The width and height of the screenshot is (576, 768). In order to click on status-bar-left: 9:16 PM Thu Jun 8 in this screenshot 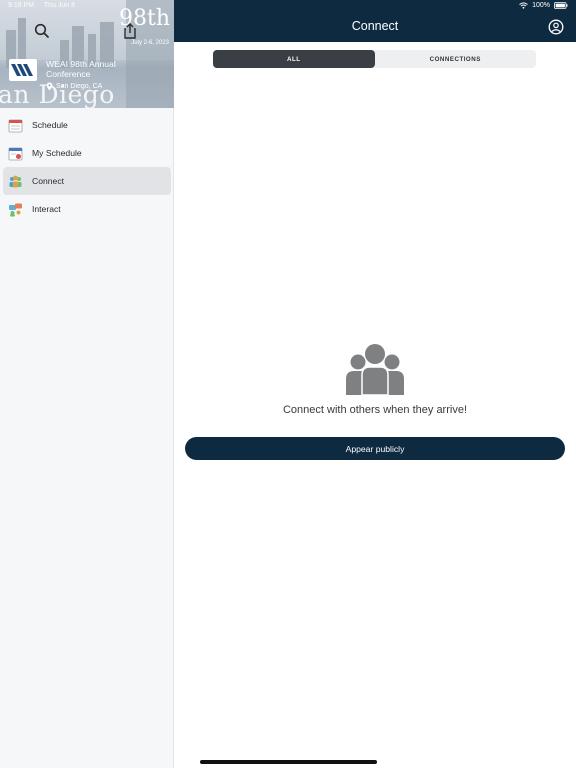, I will do `click(45, 5)`.